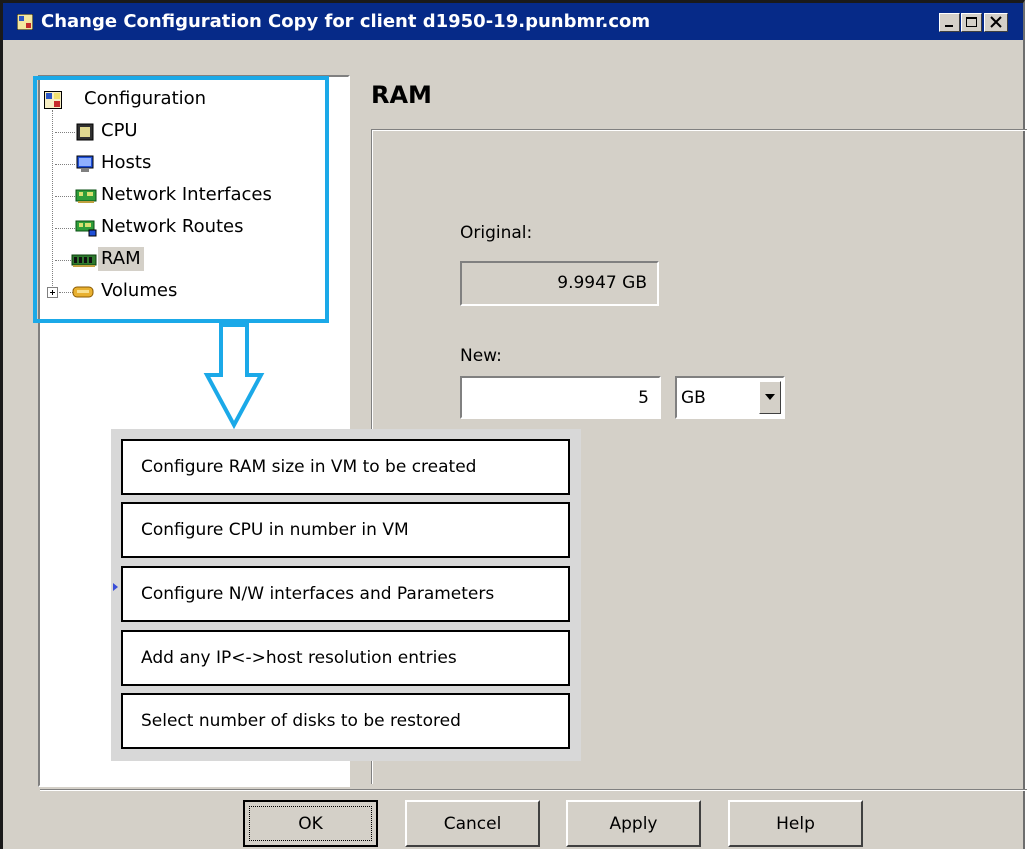 This screenshot has height=849, width=1027. What do you see at coordinates (119, 130) in the screenshot?
I see `tree-label: CPU` at bounding box center [119, 130].